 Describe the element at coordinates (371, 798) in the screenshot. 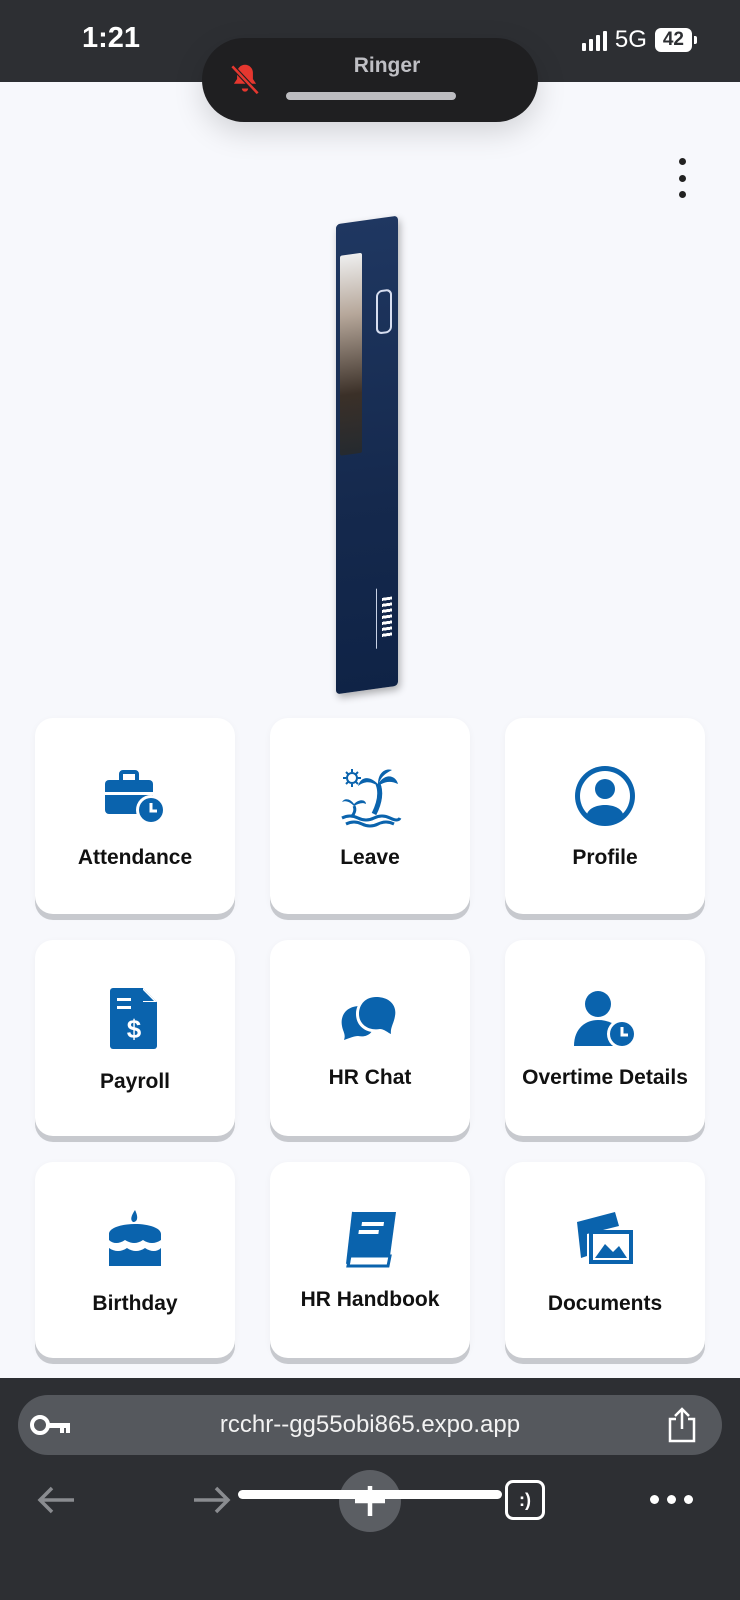

I see `palm-island-icon` at that location.